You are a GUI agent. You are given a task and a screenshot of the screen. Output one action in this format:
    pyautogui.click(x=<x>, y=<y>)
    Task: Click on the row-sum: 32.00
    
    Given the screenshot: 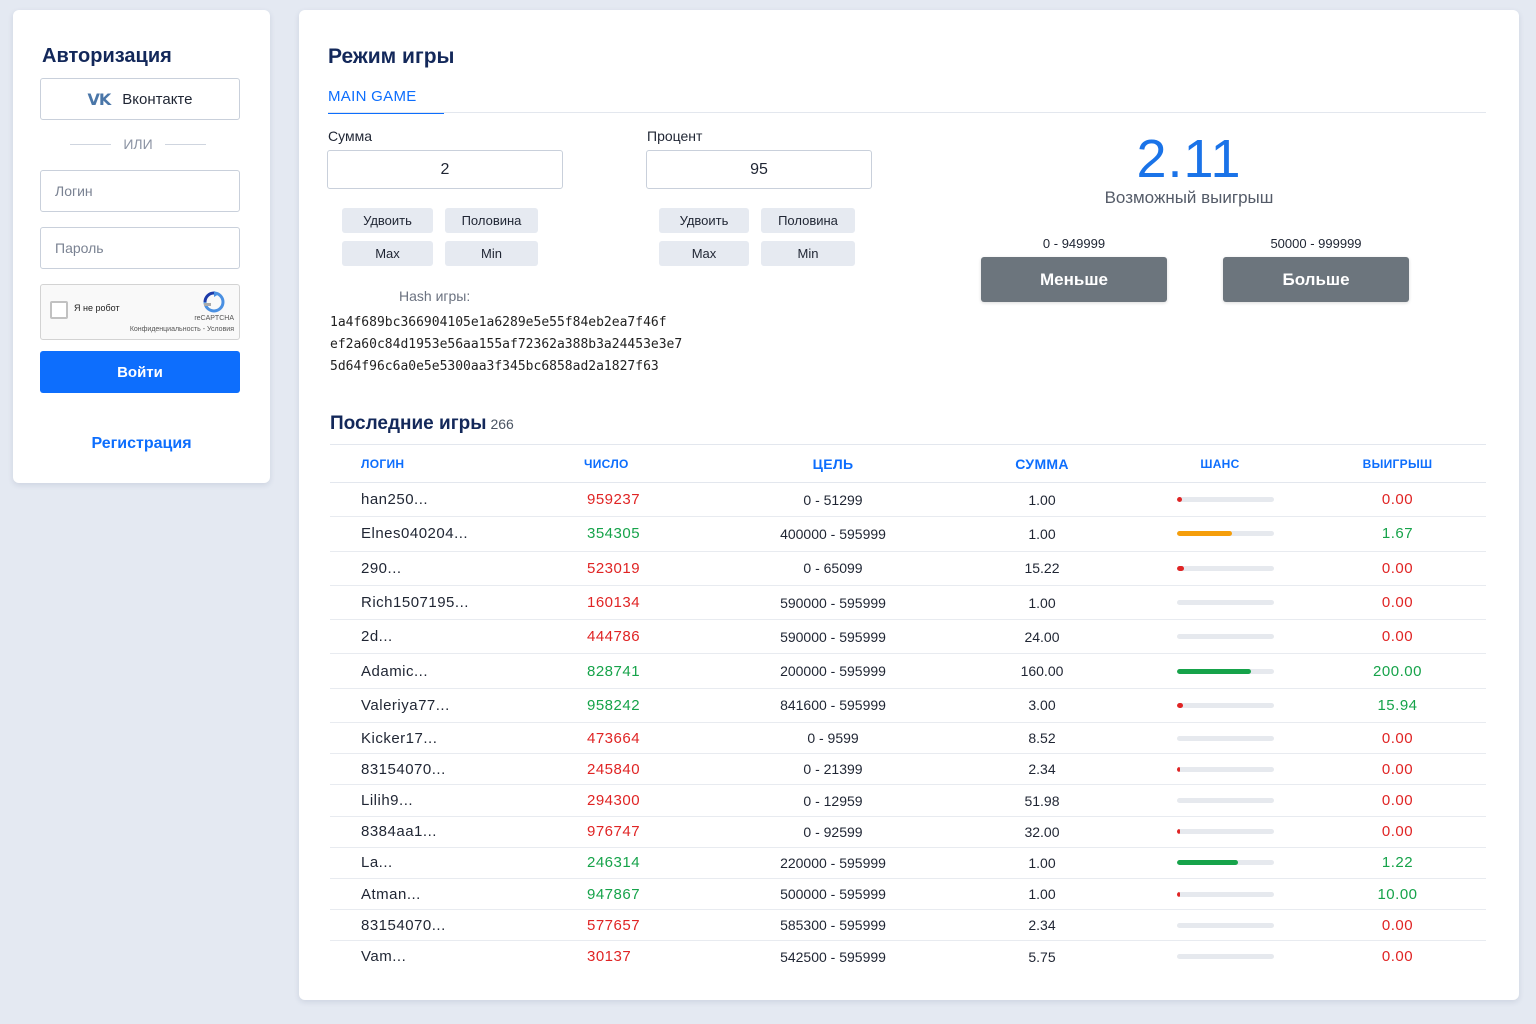 What is the action you would take?
    pyautogui.click(x=1042, y=832)
    